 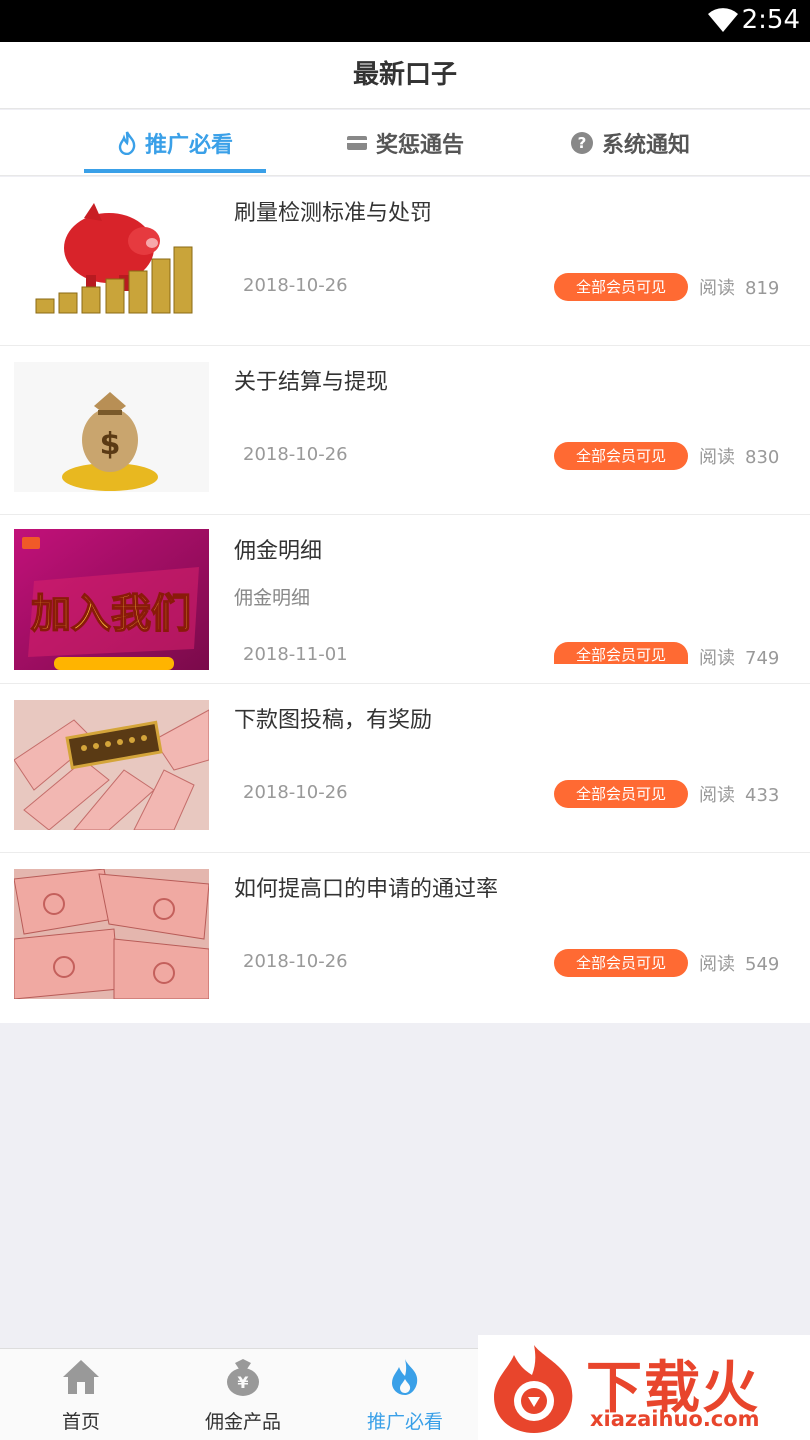 I want to click on watermark-url: xiazaihuo.com, so click(x=675, y=1419).